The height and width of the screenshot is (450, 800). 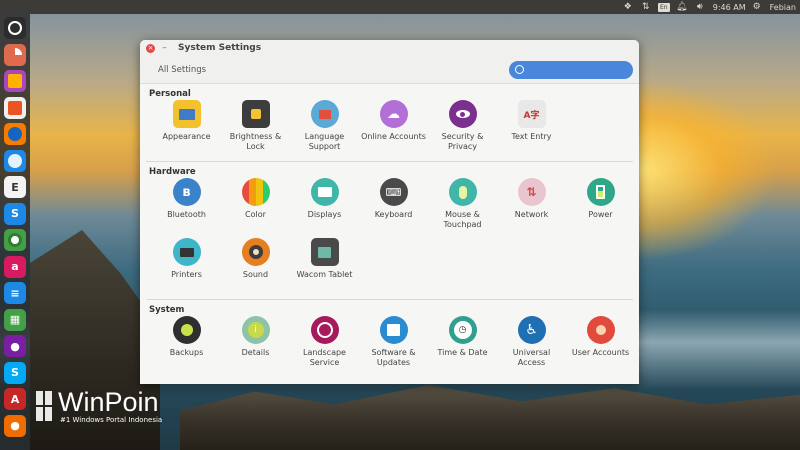 I want to click on speaker-icon, so click(x=255, y=252).